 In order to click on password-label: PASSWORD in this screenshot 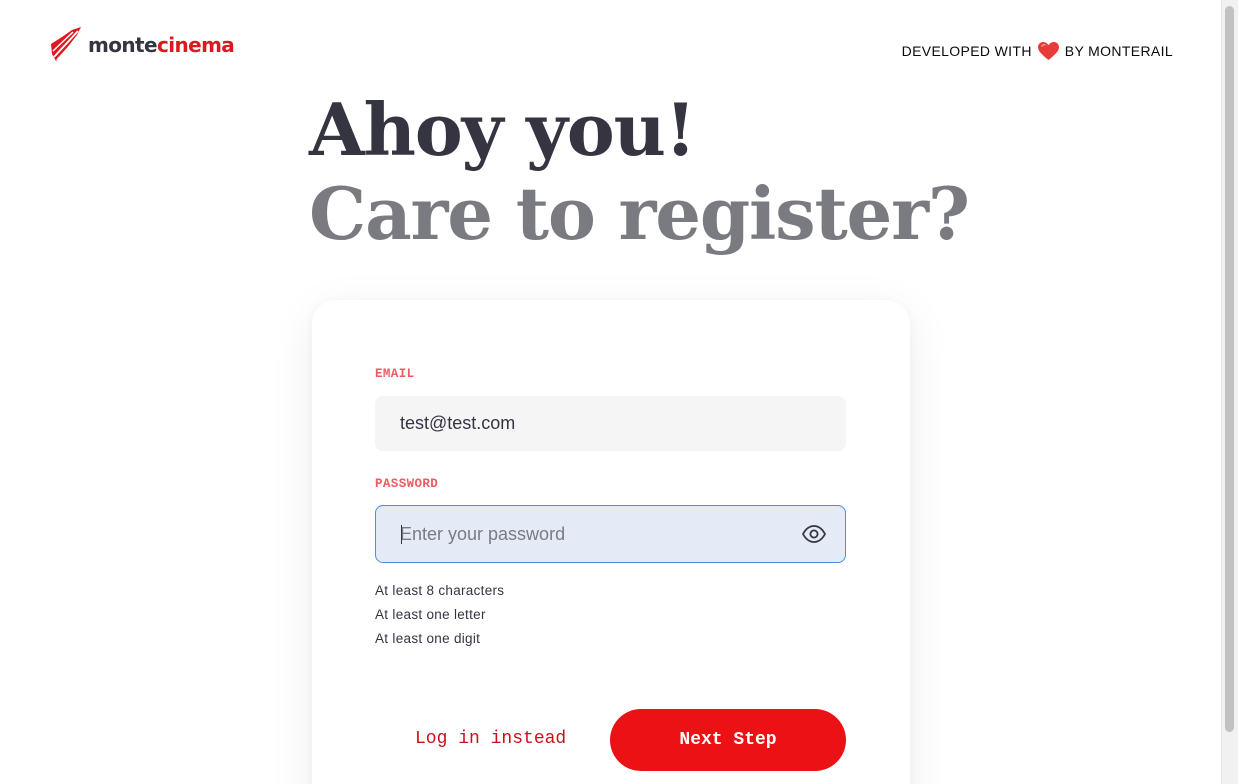, I will do `click(407, 484)`.